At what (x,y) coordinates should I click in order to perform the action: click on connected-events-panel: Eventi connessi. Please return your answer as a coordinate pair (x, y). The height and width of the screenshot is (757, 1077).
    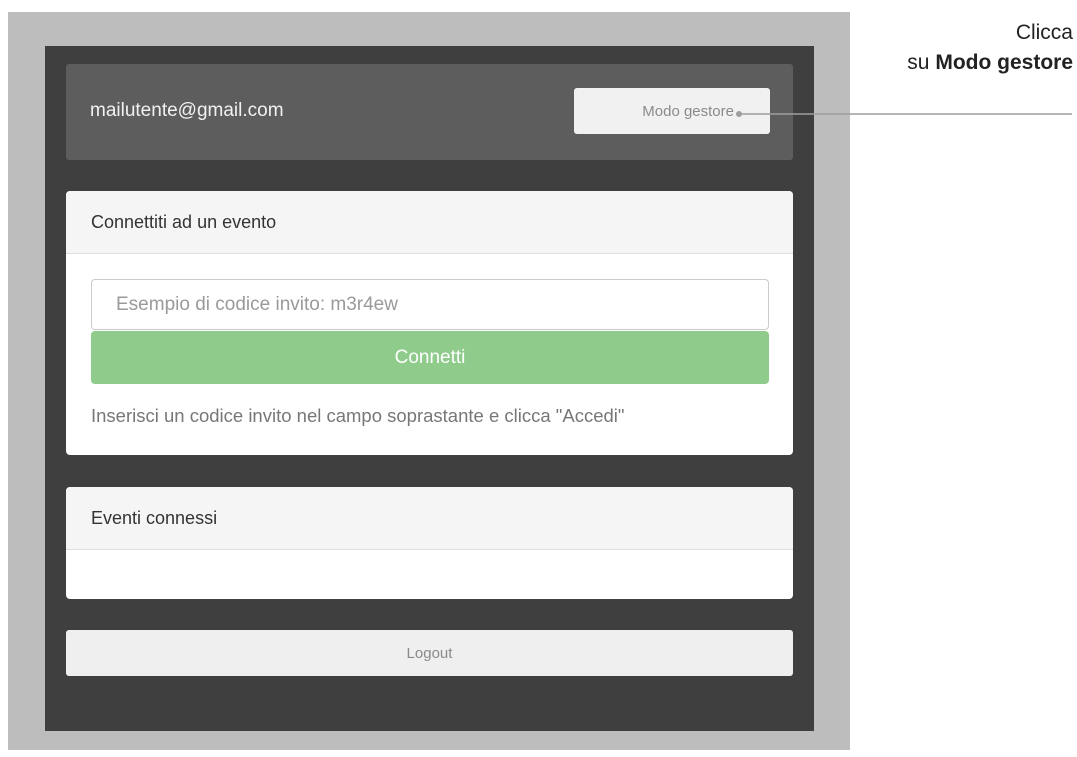
    Looking at the image, I should click on (429, 543).